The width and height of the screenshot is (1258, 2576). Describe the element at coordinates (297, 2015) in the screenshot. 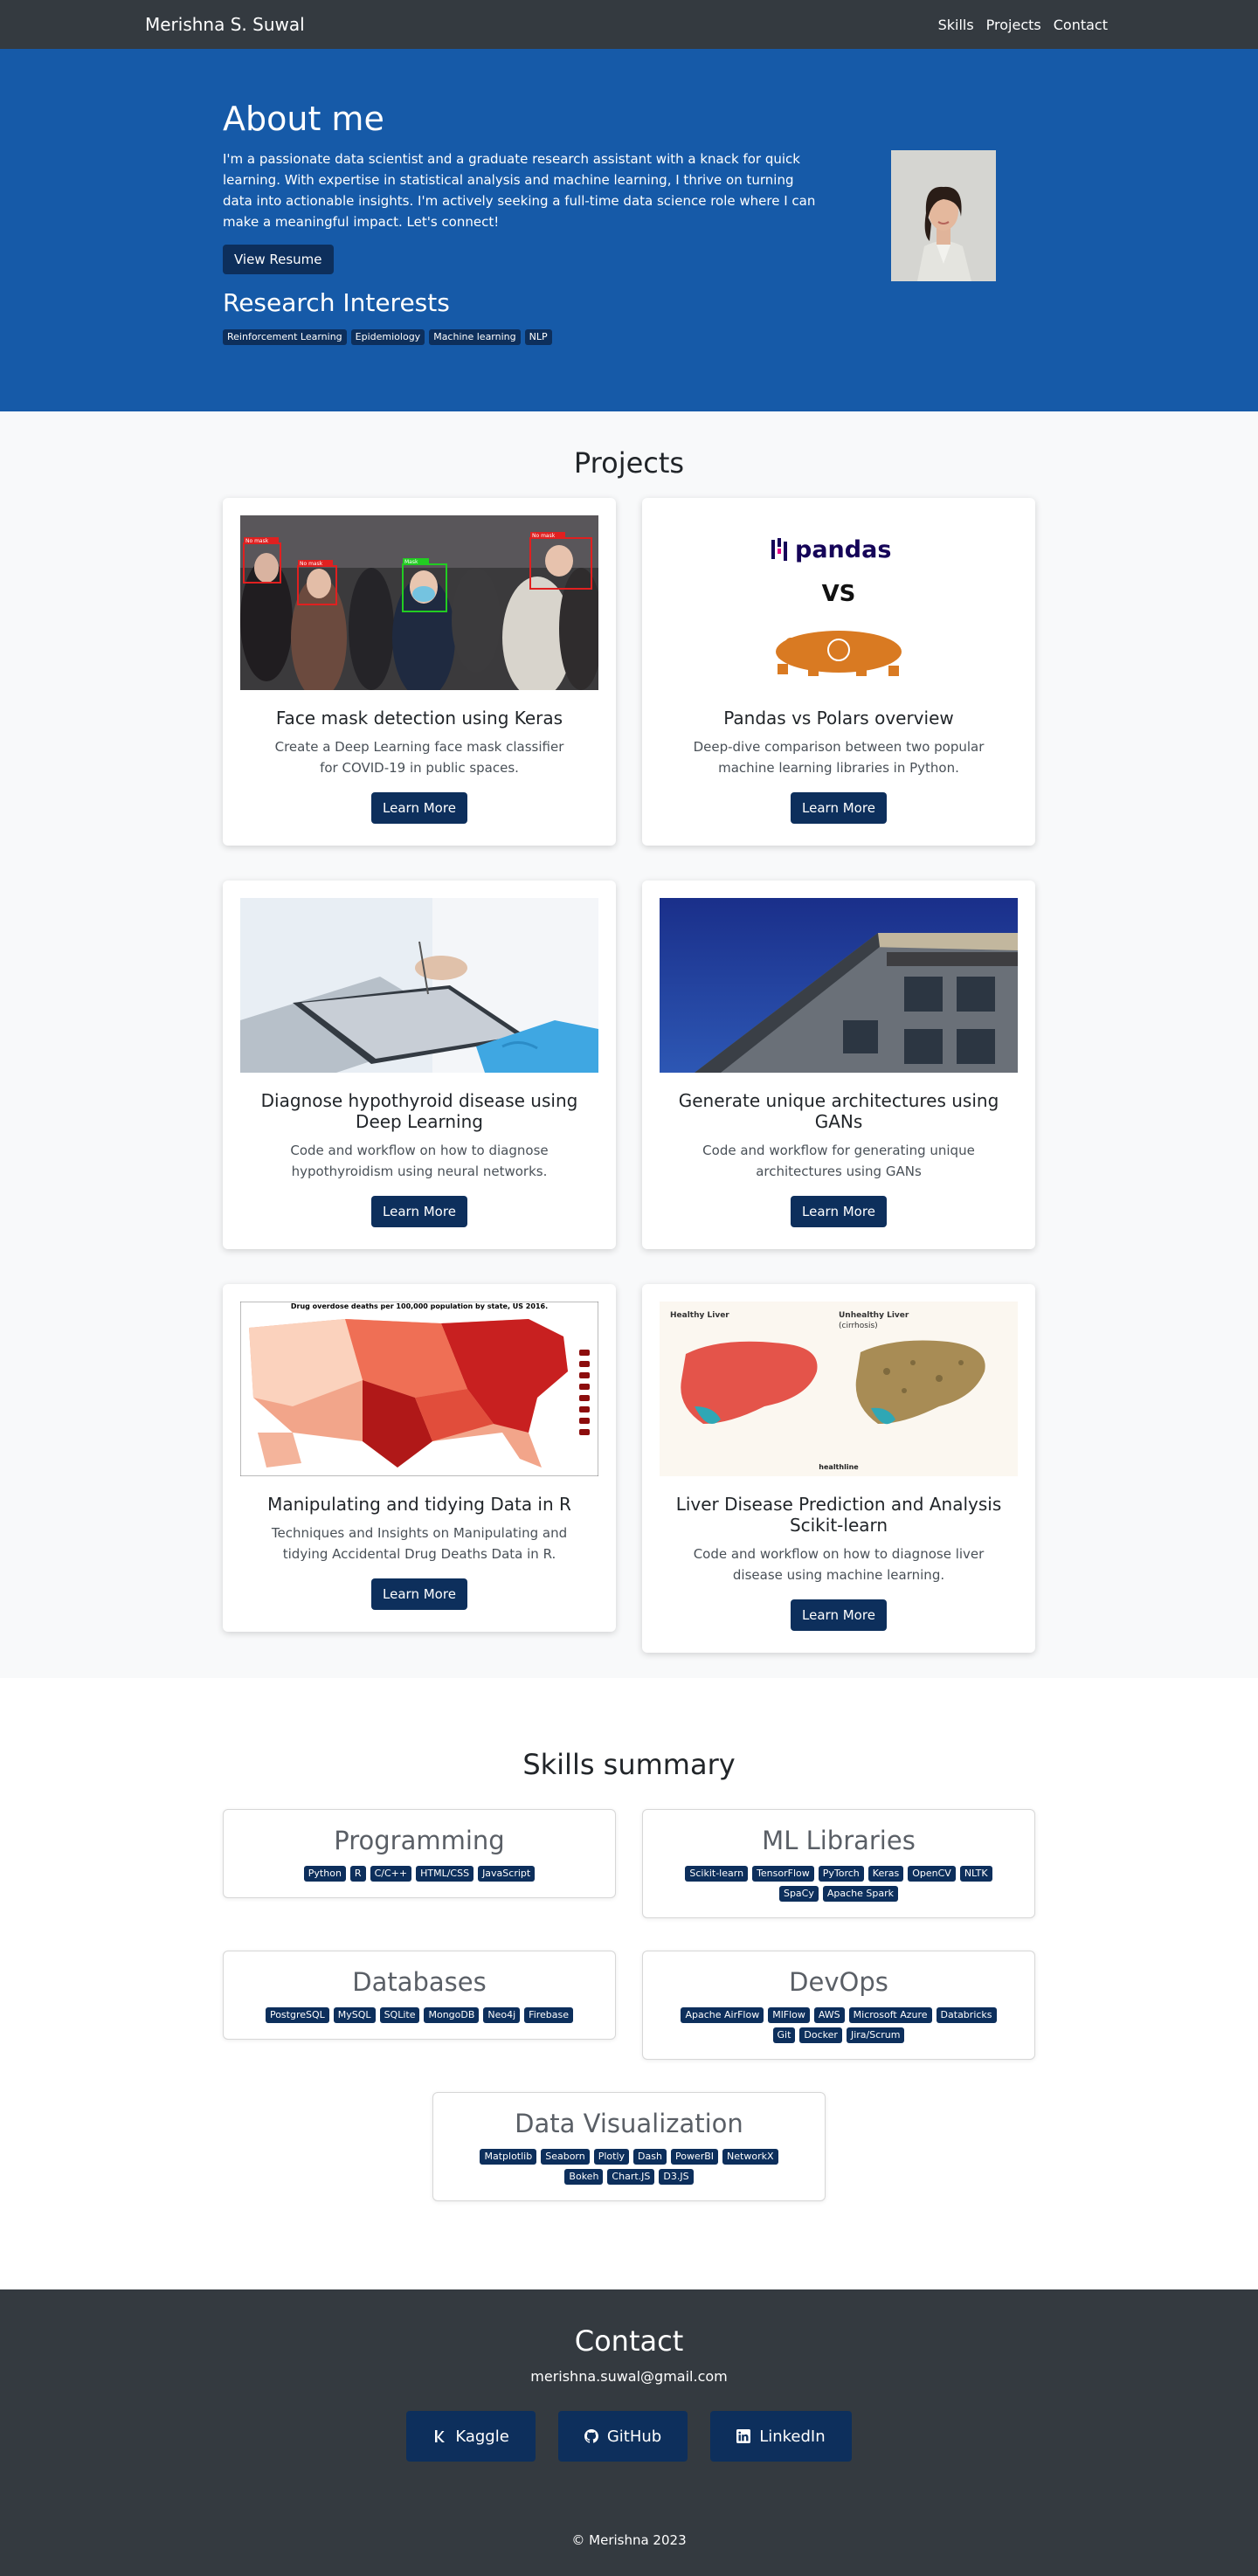

I see `skill-badge: PostgreSQL` at that location.